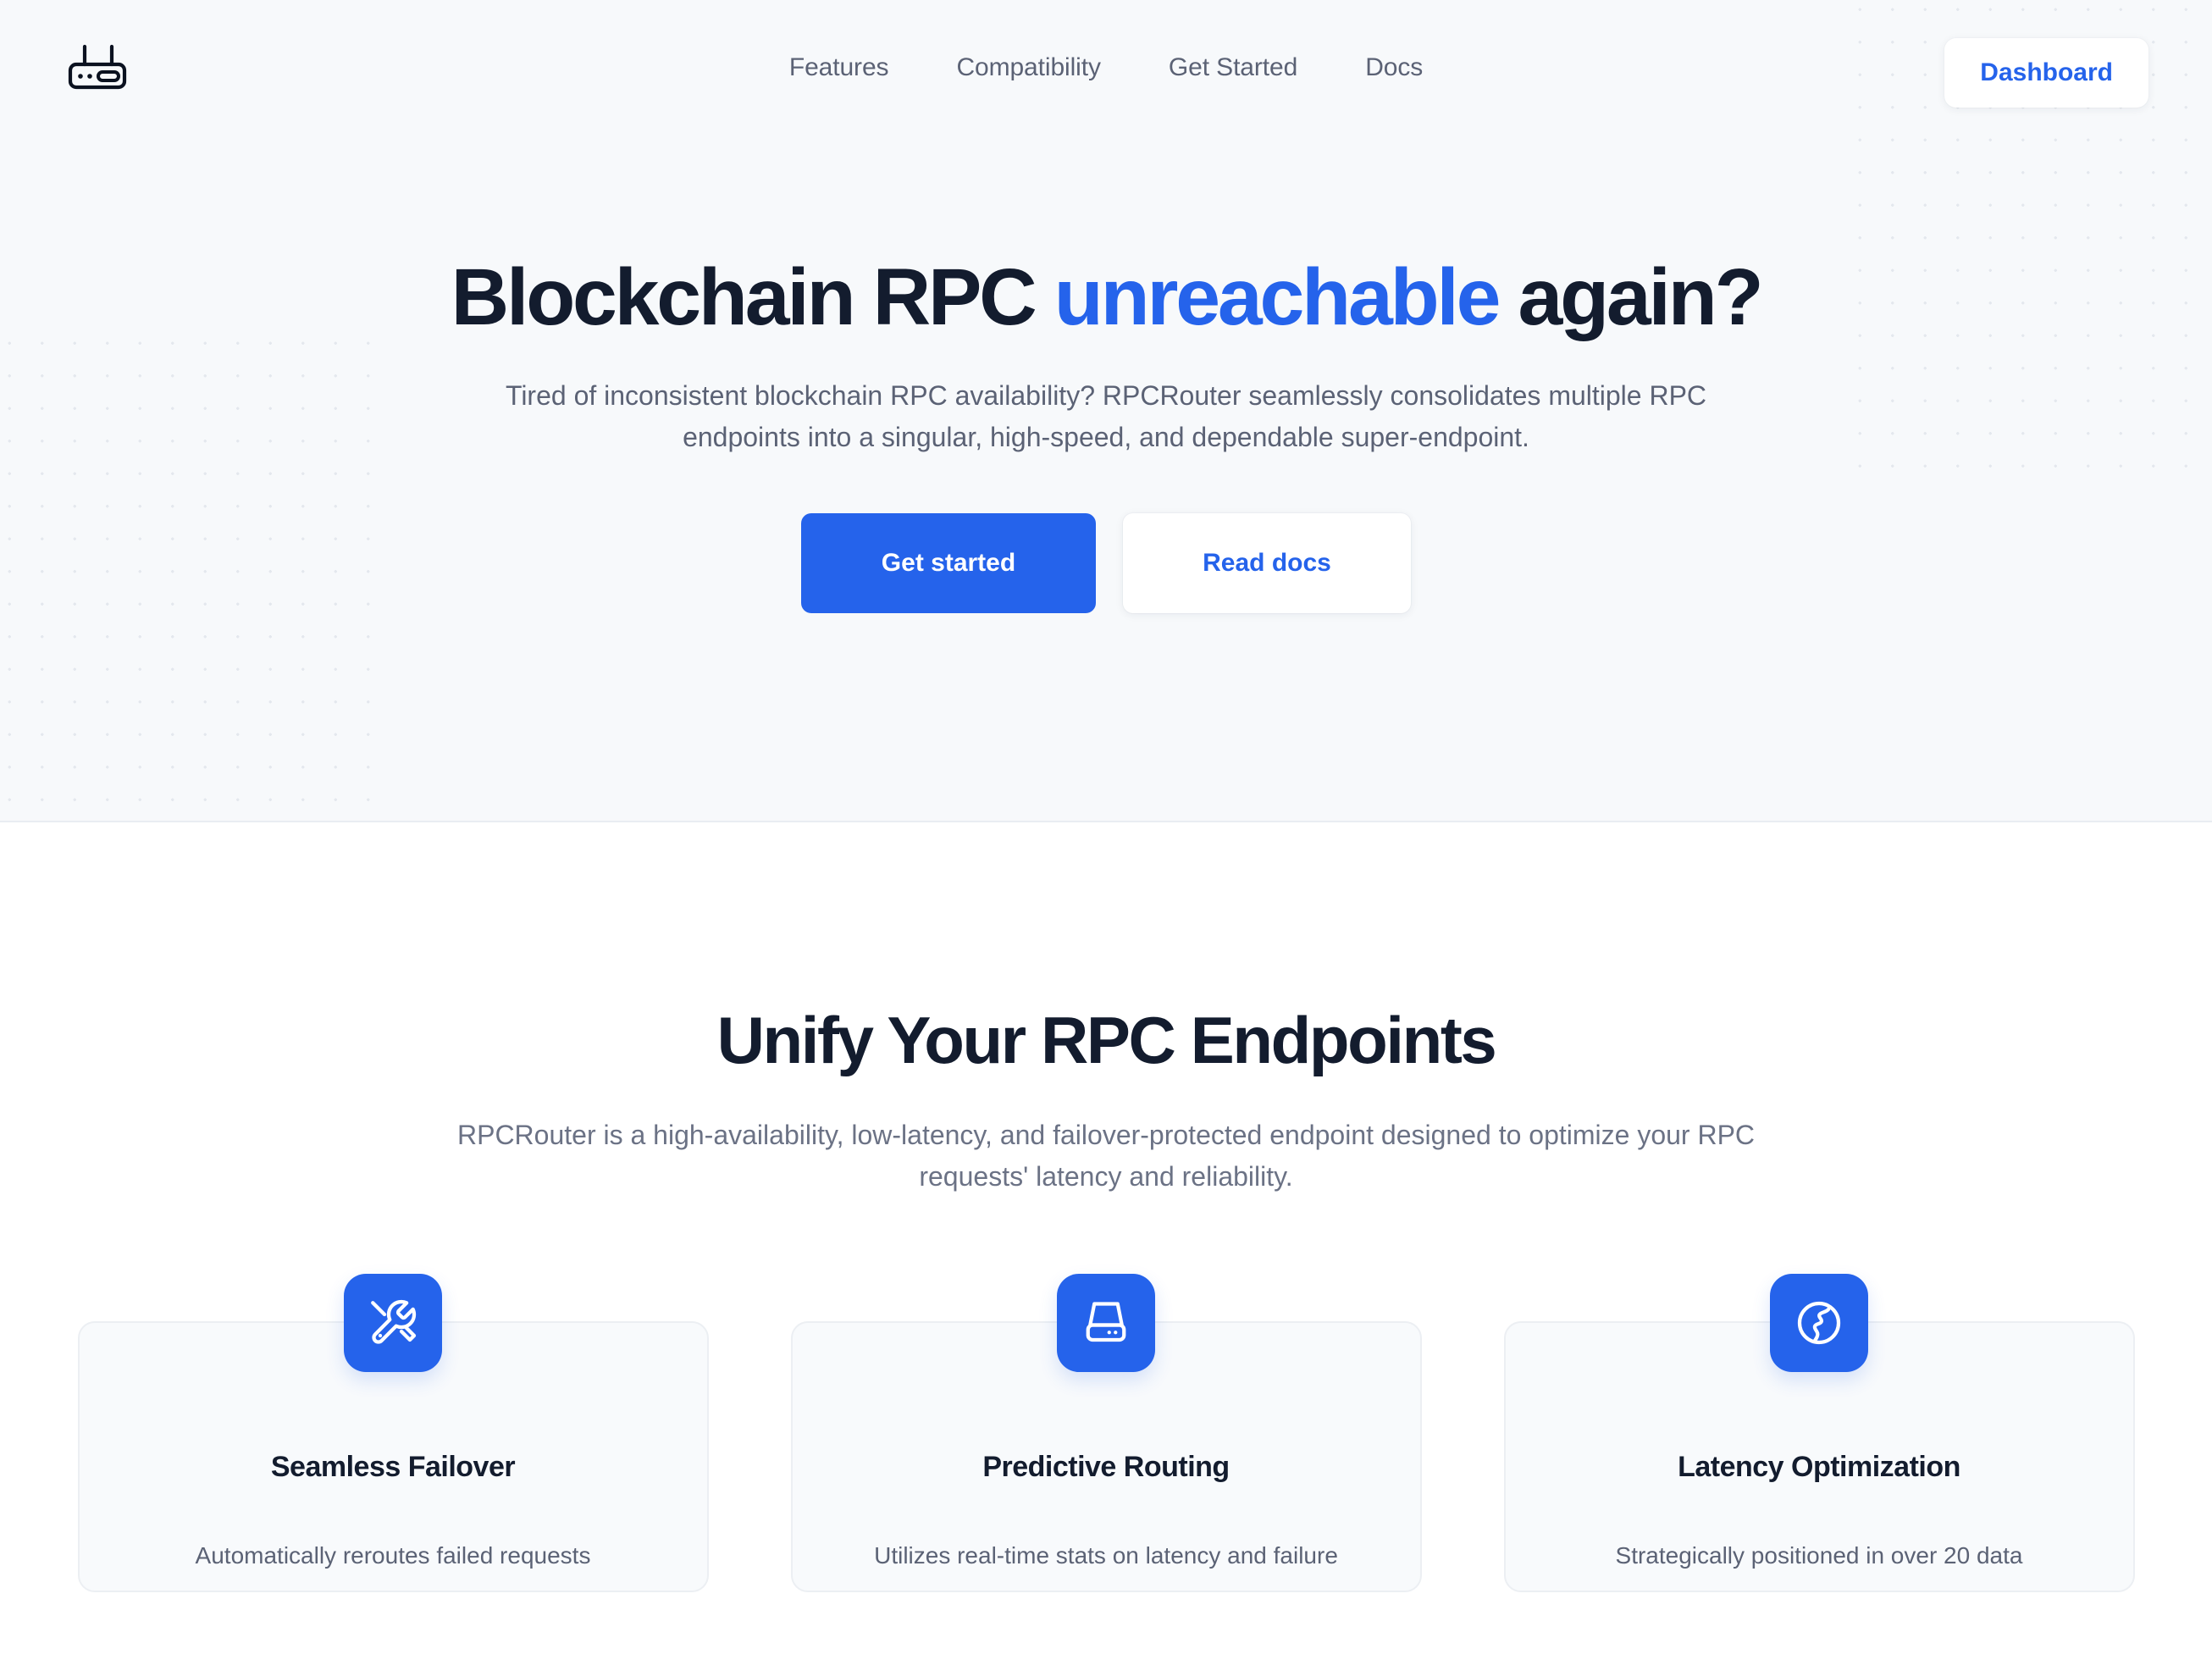 The width and height of the screenshot is (2212, 1660). I want to click on feature-card-title: Predictive Routing, so click(1106, 1466).